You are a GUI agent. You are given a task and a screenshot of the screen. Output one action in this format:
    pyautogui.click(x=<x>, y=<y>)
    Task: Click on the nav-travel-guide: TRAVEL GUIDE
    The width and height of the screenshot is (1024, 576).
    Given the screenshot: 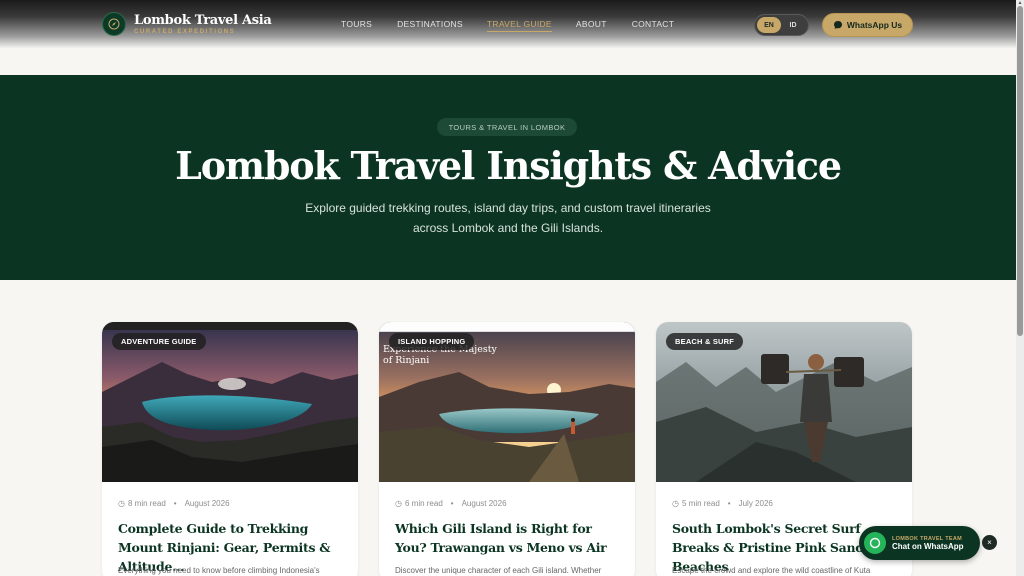 What is the action you would take?
    pyautogui.click(x=519, y=25)
    